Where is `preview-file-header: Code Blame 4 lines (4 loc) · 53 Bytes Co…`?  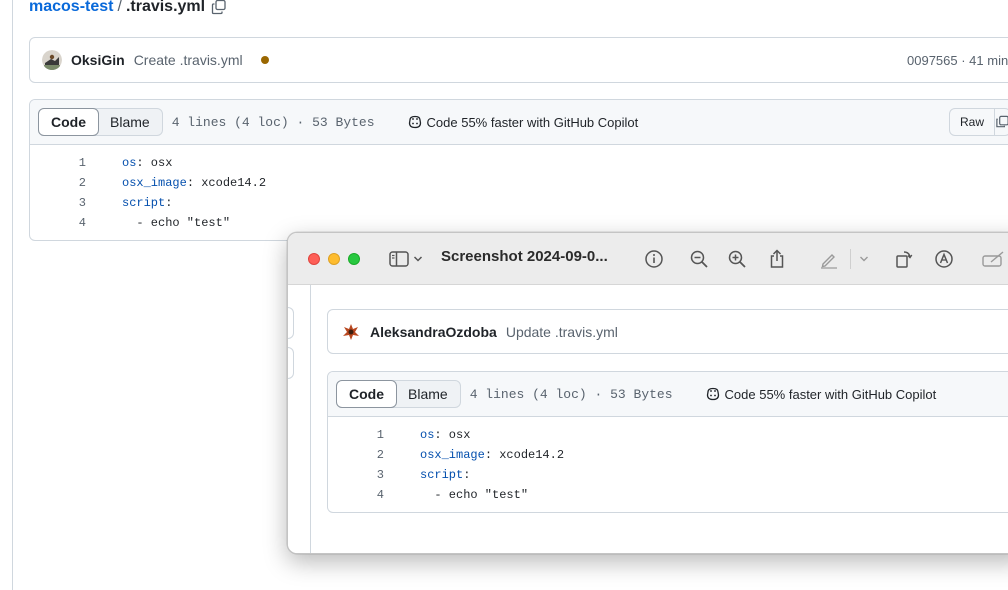 preview-file-header: Code Blame 4 lines (4 loc) · 53 Bytes Co… is located at coordinates (668, 394).